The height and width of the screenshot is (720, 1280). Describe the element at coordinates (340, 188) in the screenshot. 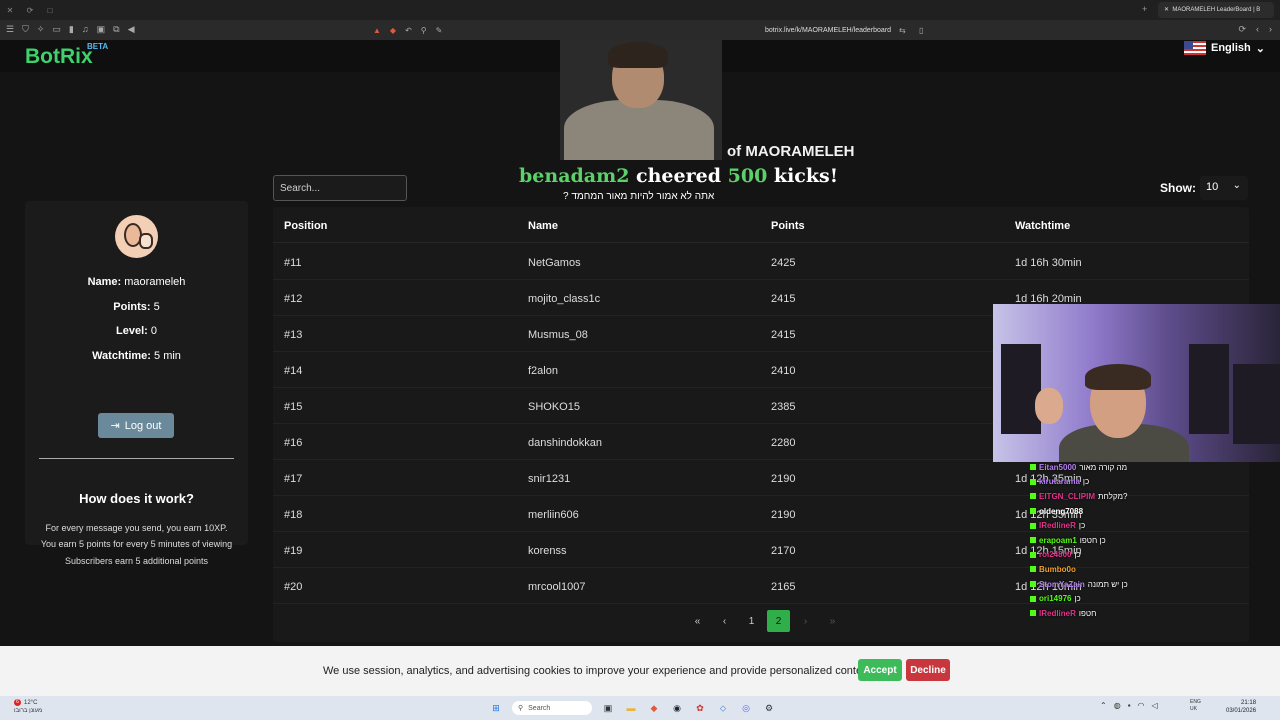

I see `search-input` at that location.